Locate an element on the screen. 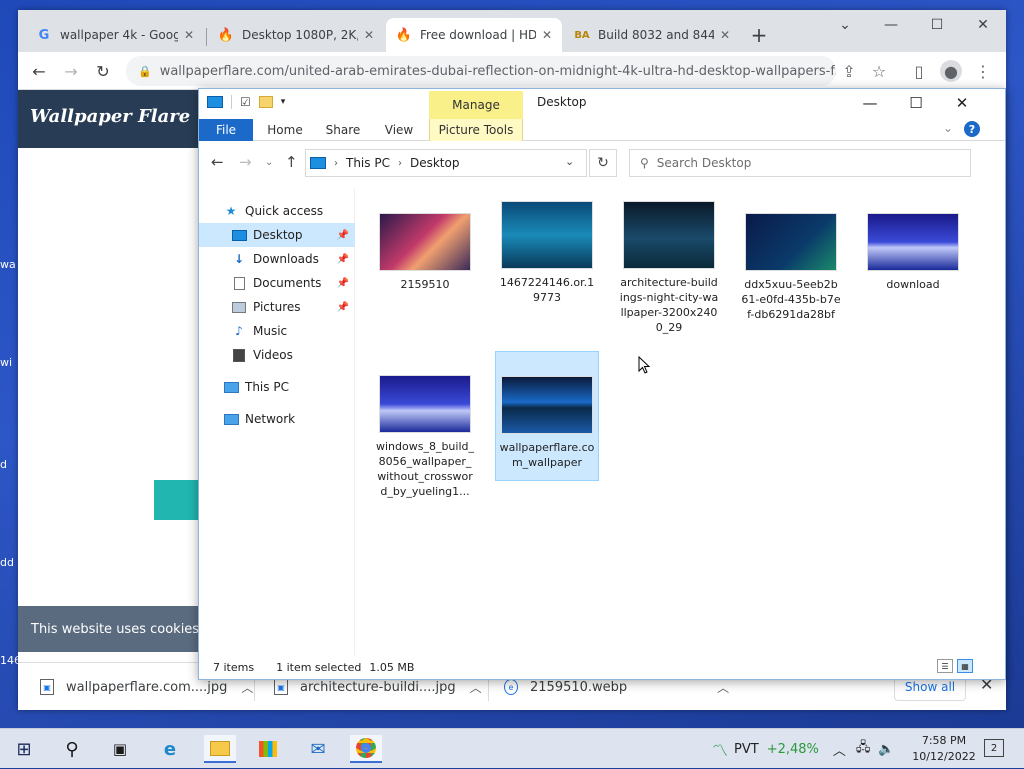 The image size is (1024, 769). download-icon: ↓ is located at coordinates (239, 259).